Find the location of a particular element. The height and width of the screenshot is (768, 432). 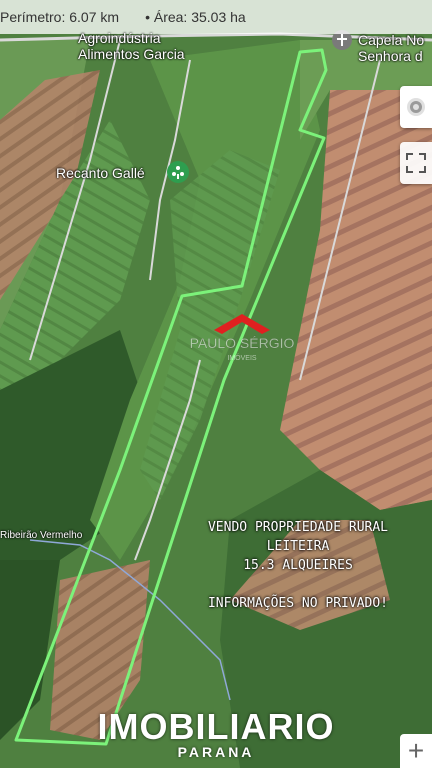

fullscreen-button is located at coordinates (416, 163).